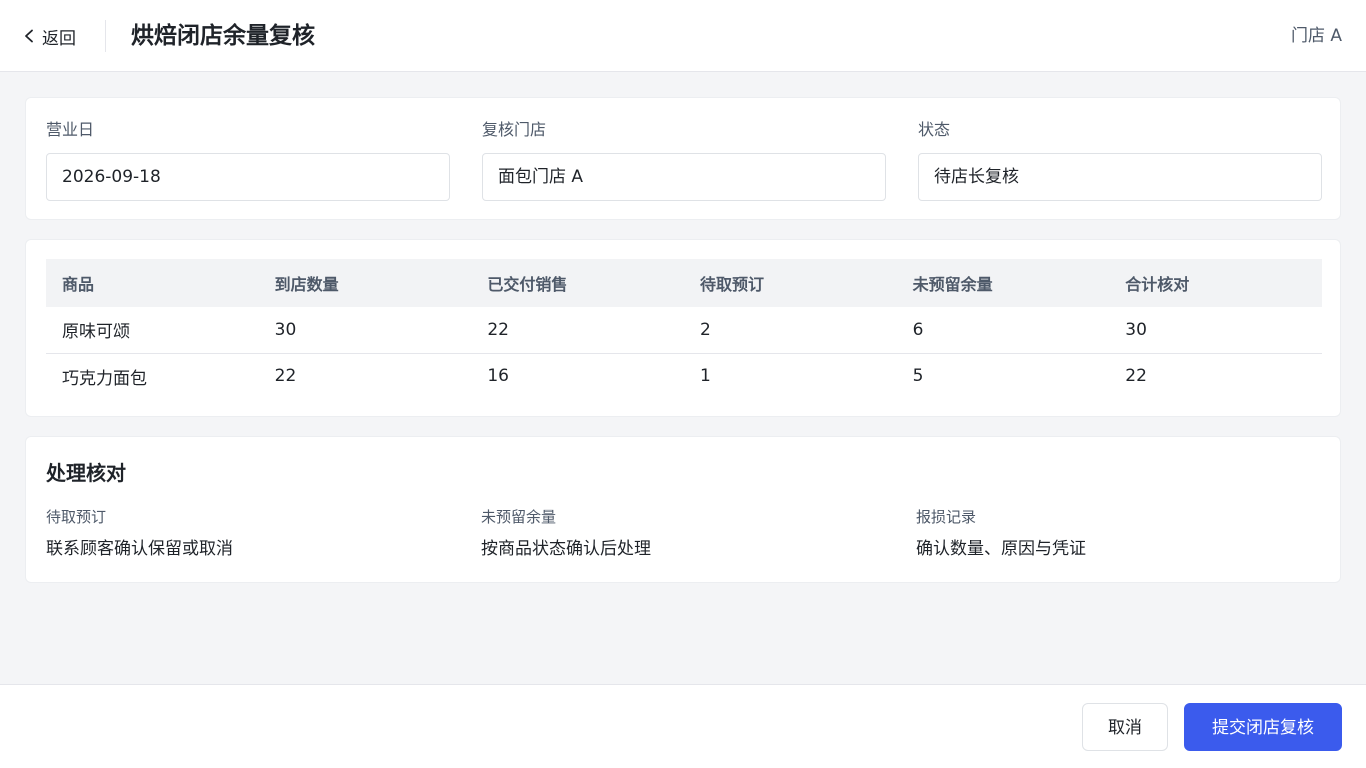 The height and width of the screenshot is (768, 1366). I want to click on column-header-unreserved: 未预留余量, so click(1003, 283).